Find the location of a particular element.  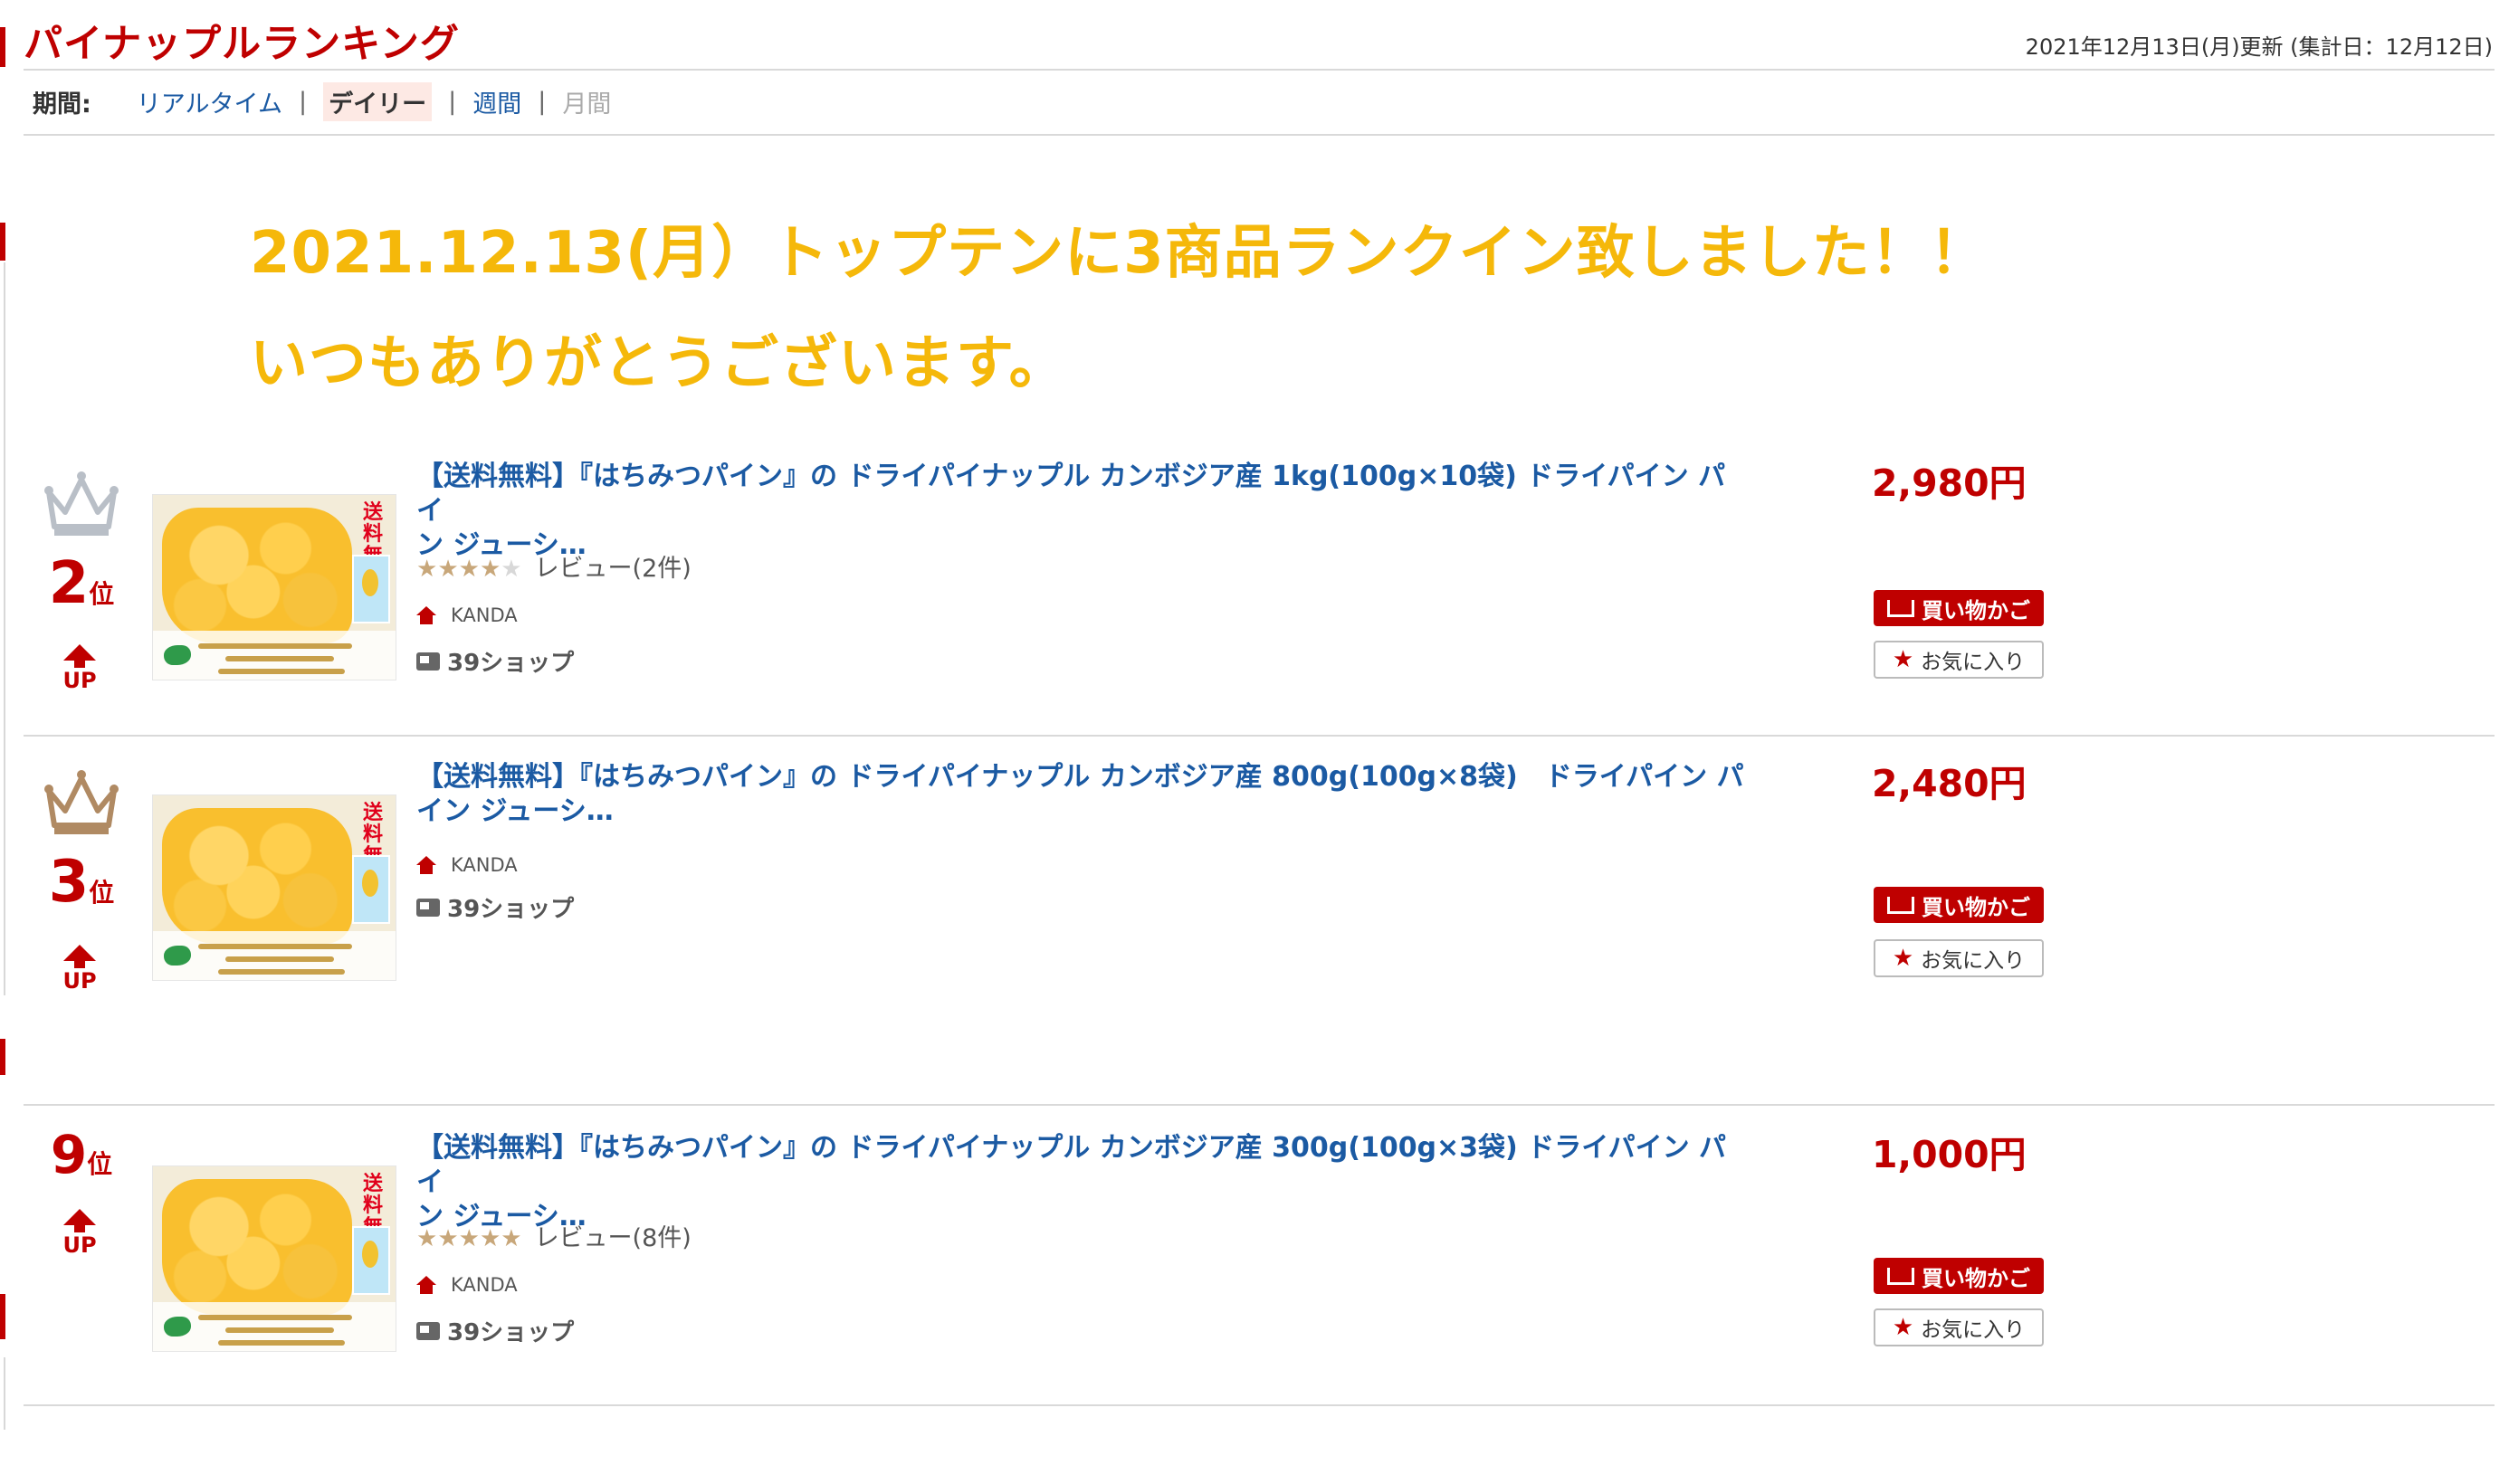

page-title: パイナップルランキング is located at coordinates (242, 44).